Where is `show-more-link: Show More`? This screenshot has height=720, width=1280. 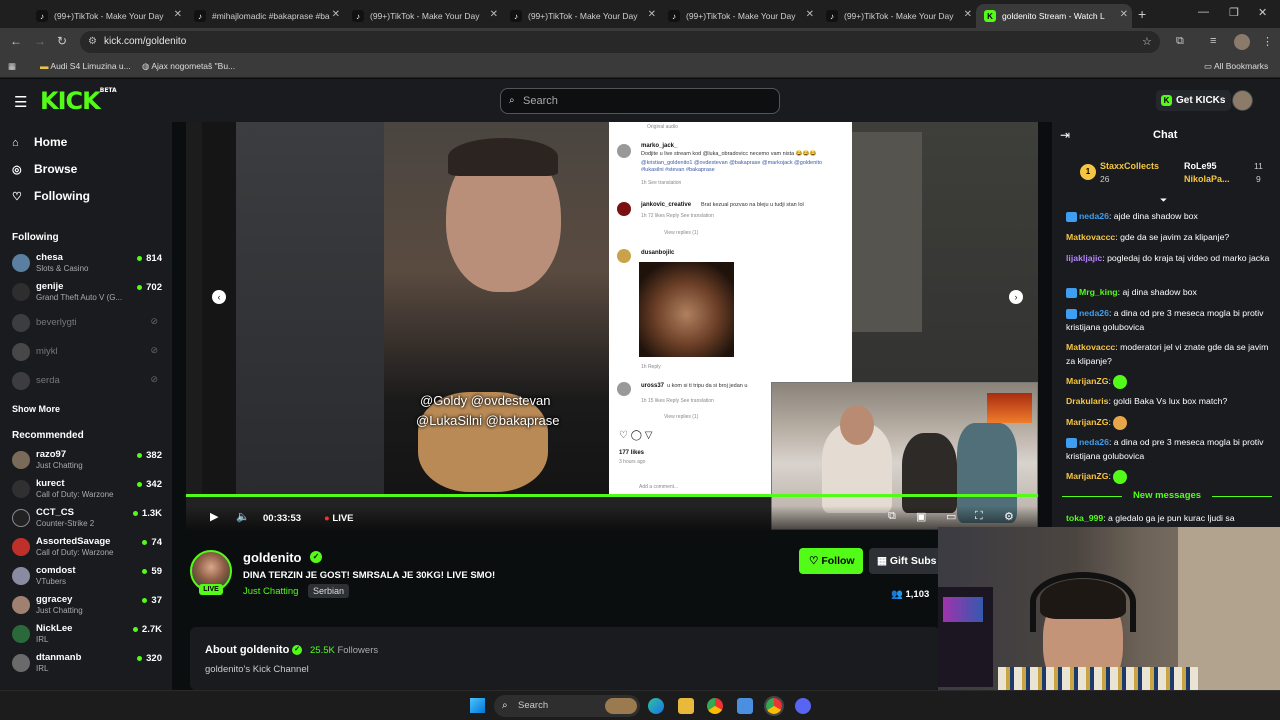 show-more-link: Show More is located at coordinates (36, 409).